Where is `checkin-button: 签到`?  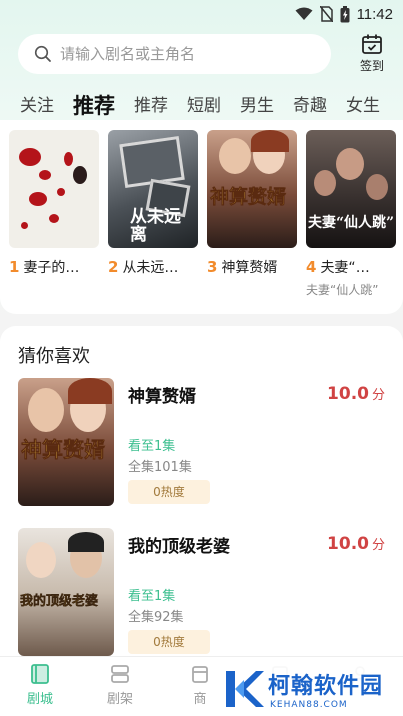 checkin-button: 签到 is located at coordinates (372, 54).